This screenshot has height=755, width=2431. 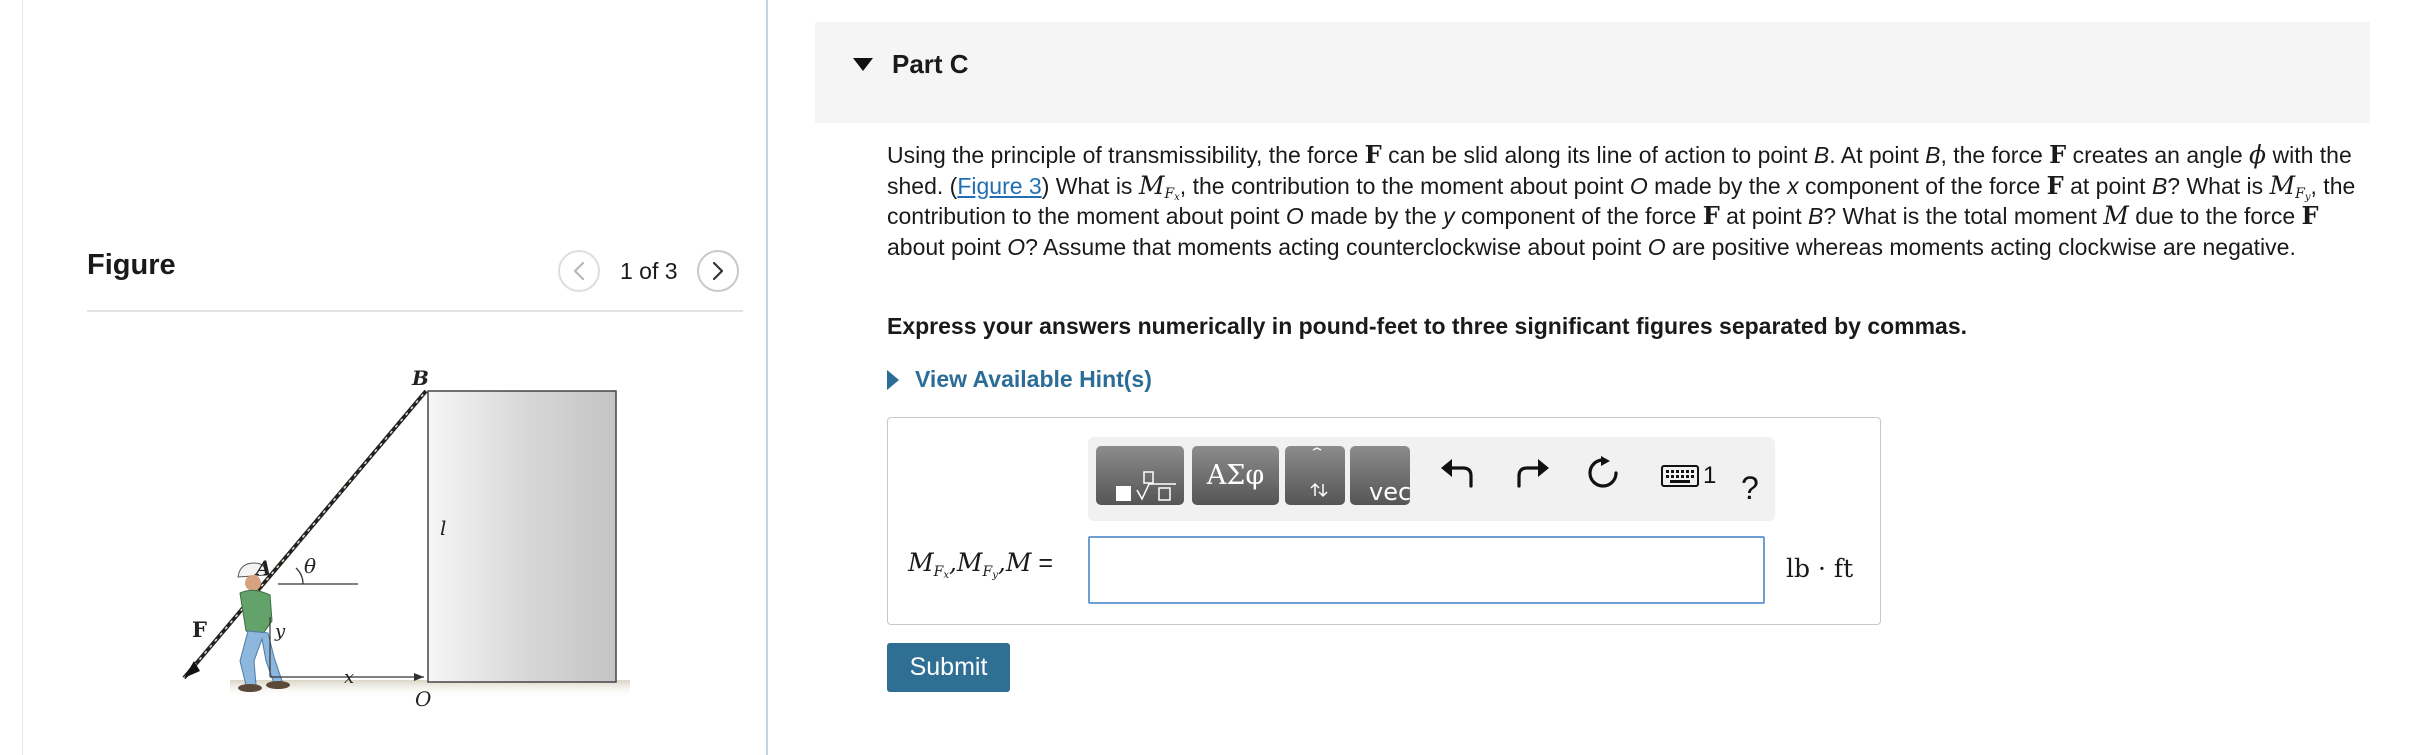 I want to click on keyboard-icon, so click(x=1680, y=476).